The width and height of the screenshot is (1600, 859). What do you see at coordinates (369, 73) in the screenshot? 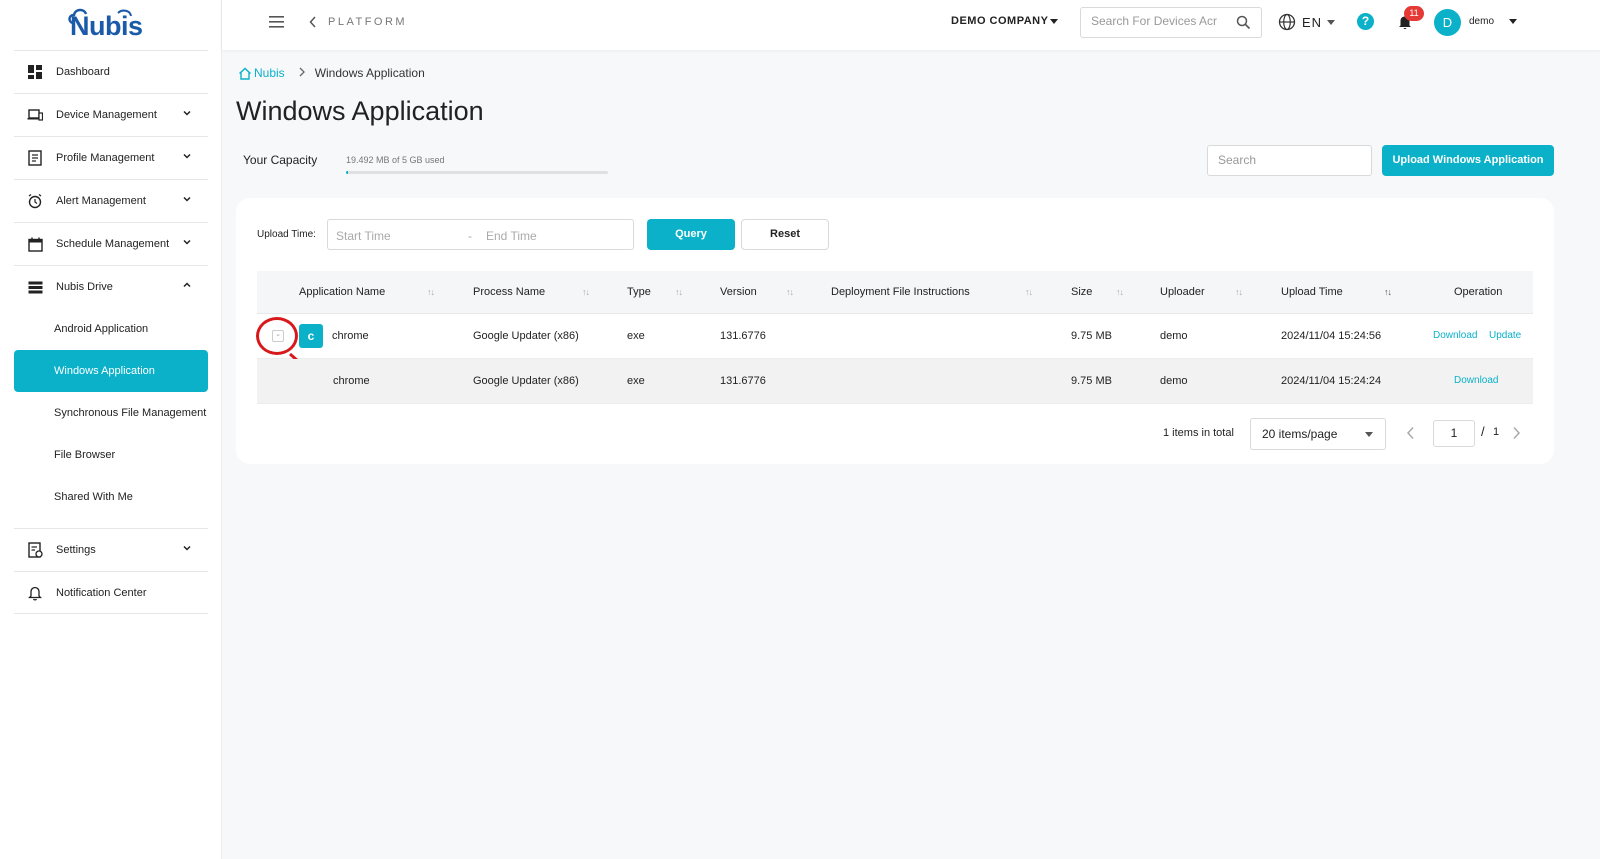
I see `breadcrumb-current: Windows Application` at bounding box center [369, 73].